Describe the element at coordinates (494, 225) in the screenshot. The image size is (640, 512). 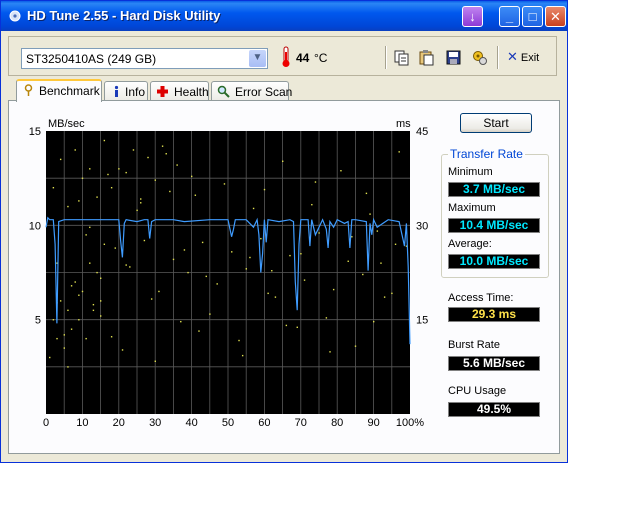
I see `maximum-value: 10.4 MB/sec` at that location.